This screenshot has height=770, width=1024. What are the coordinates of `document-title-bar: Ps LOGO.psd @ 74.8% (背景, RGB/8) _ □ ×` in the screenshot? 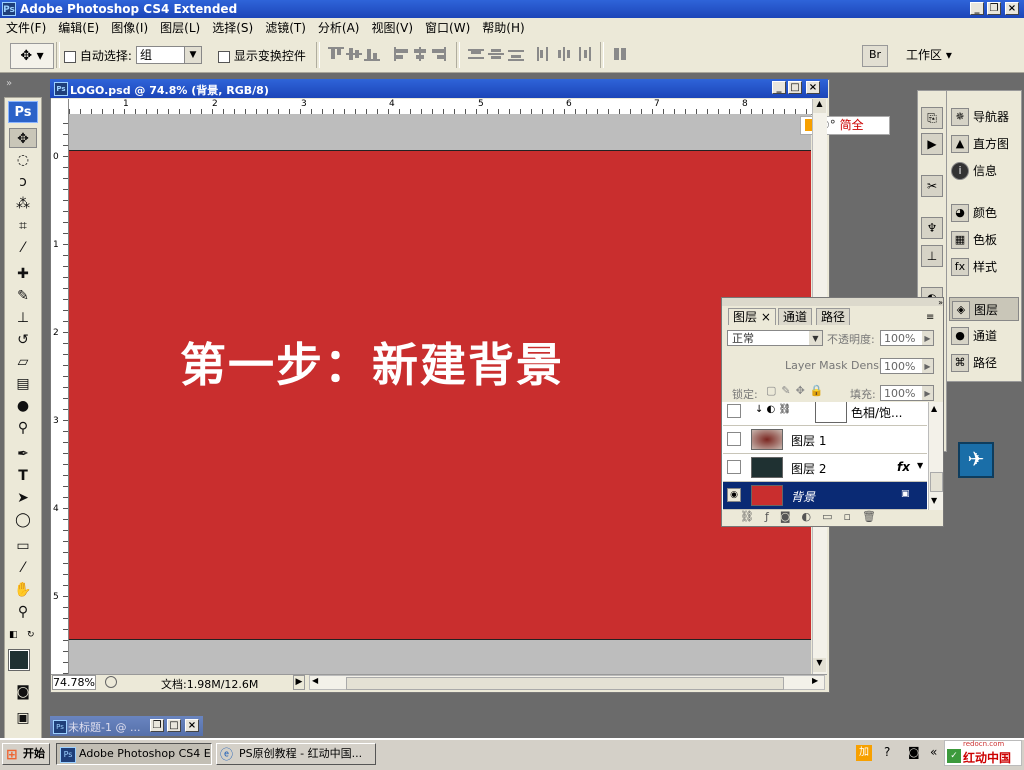 It's located at (439, 88).